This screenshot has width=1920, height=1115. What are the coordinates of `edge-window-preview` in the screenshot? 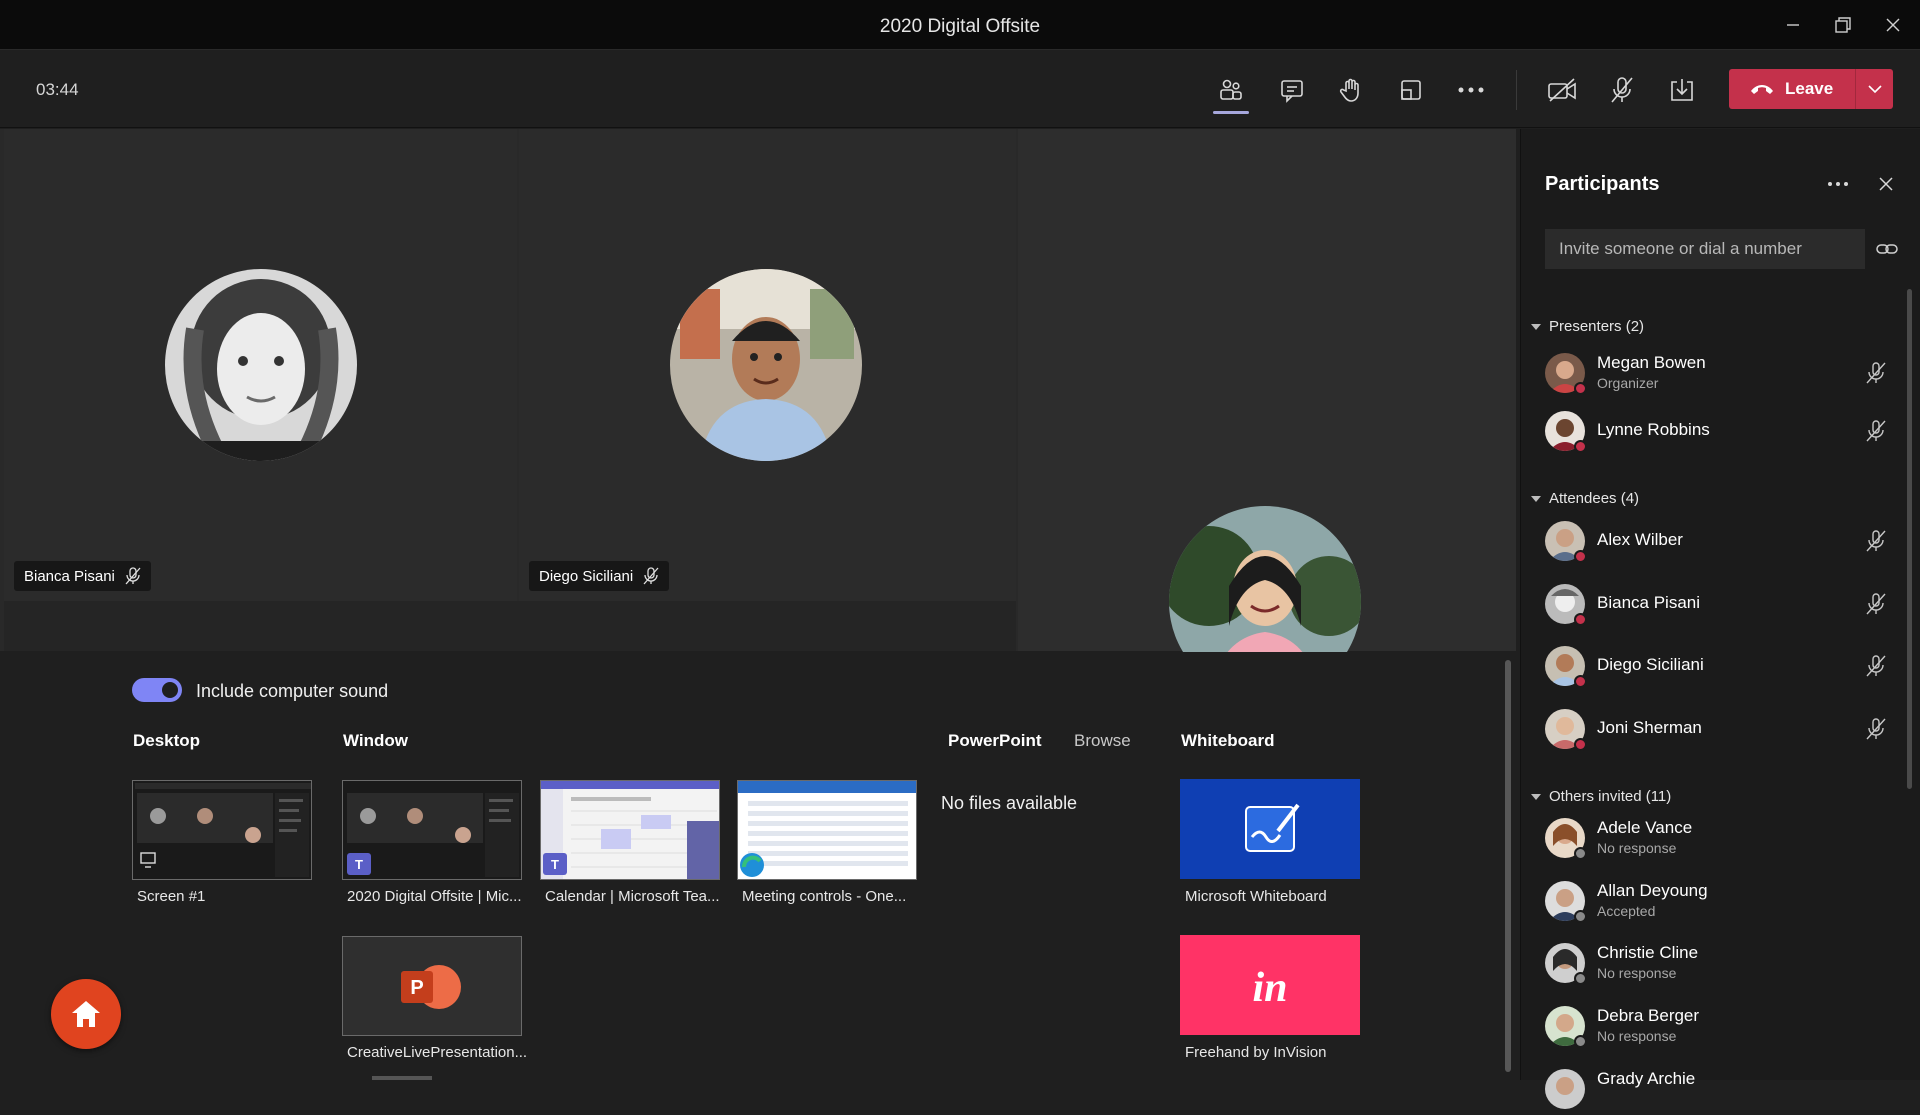 It's located at (827, 830).